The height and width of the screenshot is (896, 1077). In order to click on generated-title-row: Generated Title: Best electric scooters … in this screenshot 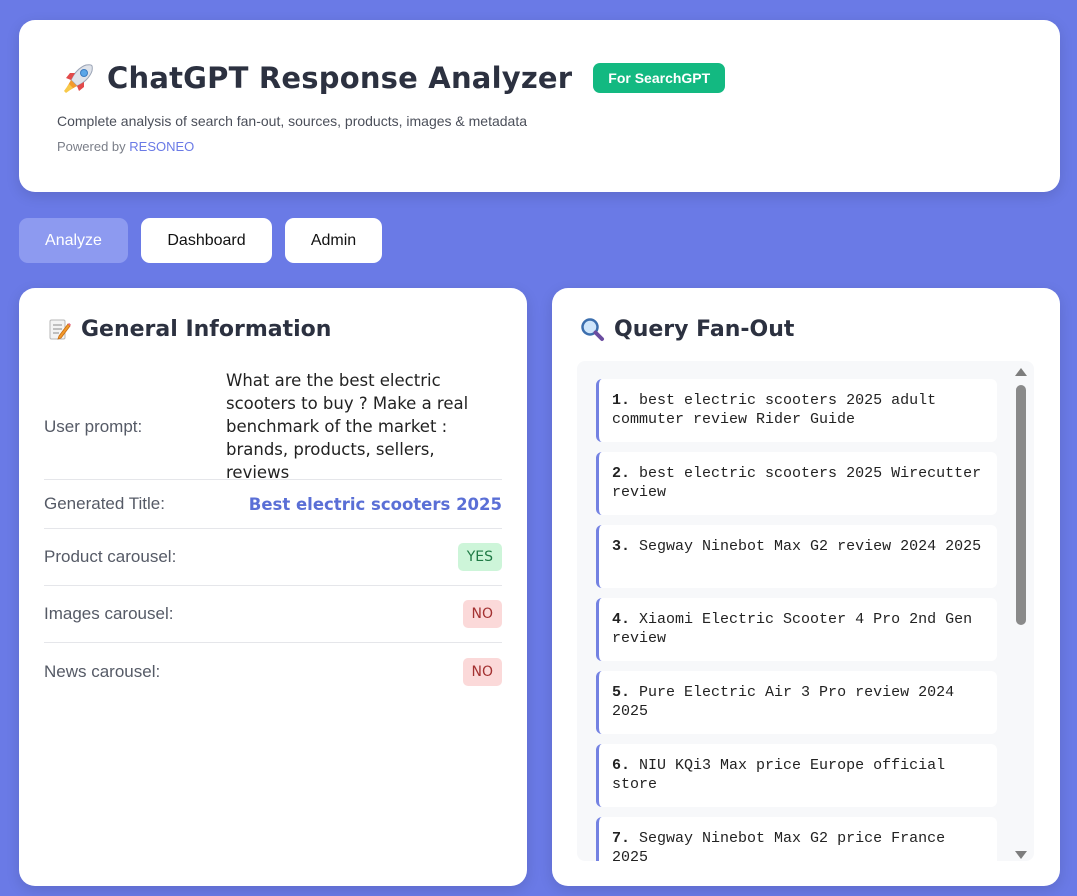, I will do `click(273, 504)`.